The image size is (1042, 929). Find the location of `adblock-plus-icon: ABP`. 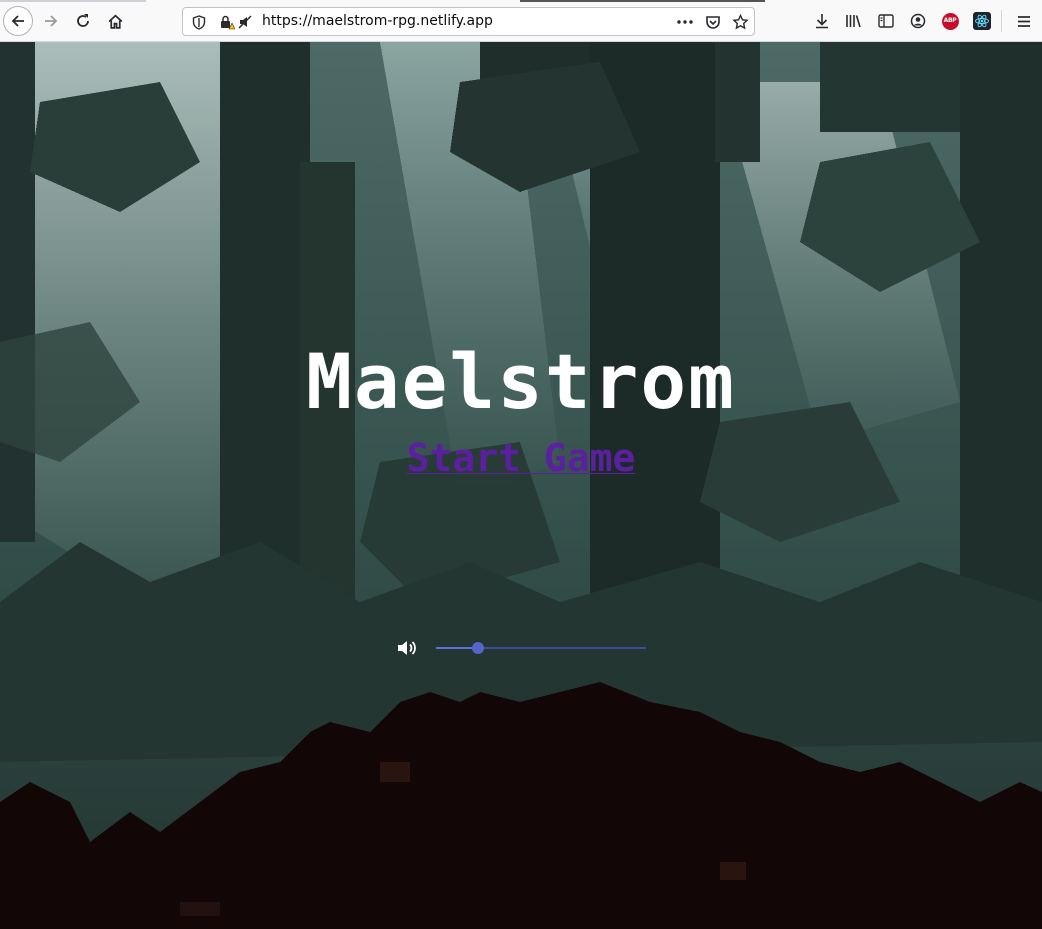

adblock-plus-icon: ABP is located at coordinates (950, 21).